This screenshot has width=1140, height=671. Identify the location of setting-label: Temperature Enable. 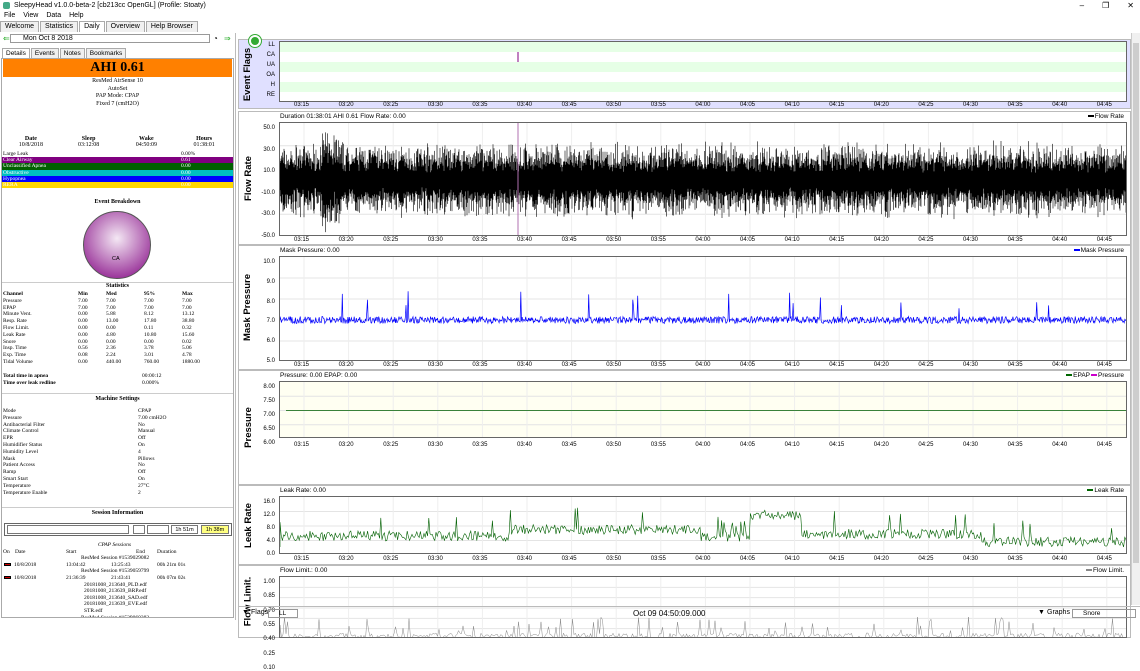
(25, 492).